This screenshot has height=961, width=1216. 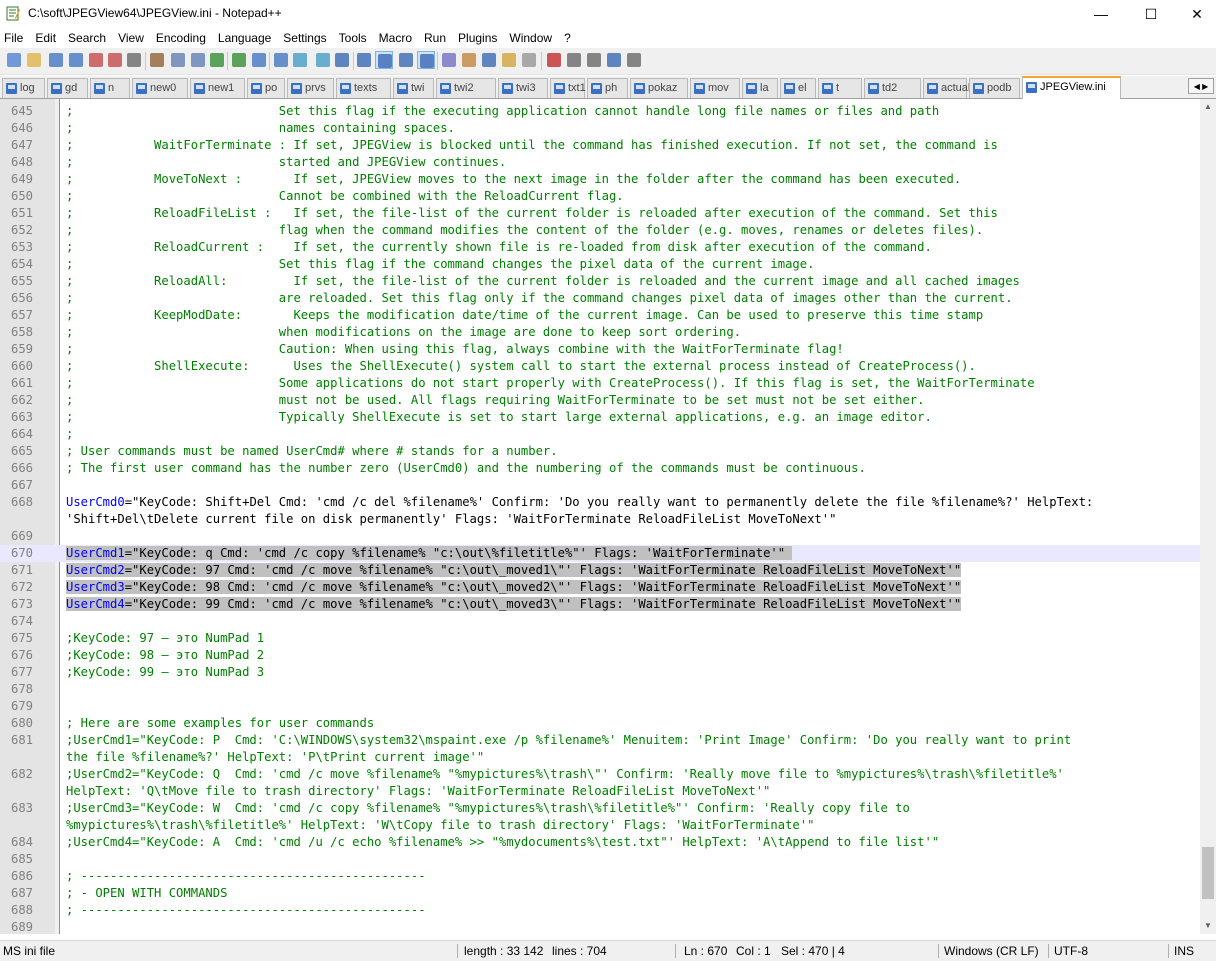 I want to click on tab-la: la, so click(x=760, y=88).